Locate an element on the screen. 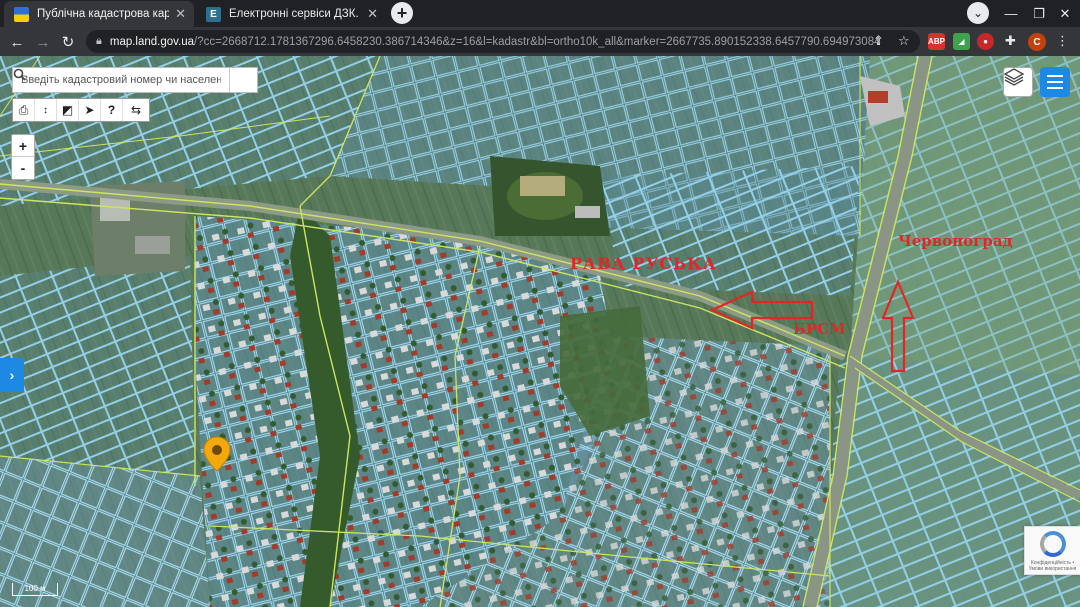 The image size is (1080, 607). forward-arrow-icon: → is located at coordinates (43, 42).